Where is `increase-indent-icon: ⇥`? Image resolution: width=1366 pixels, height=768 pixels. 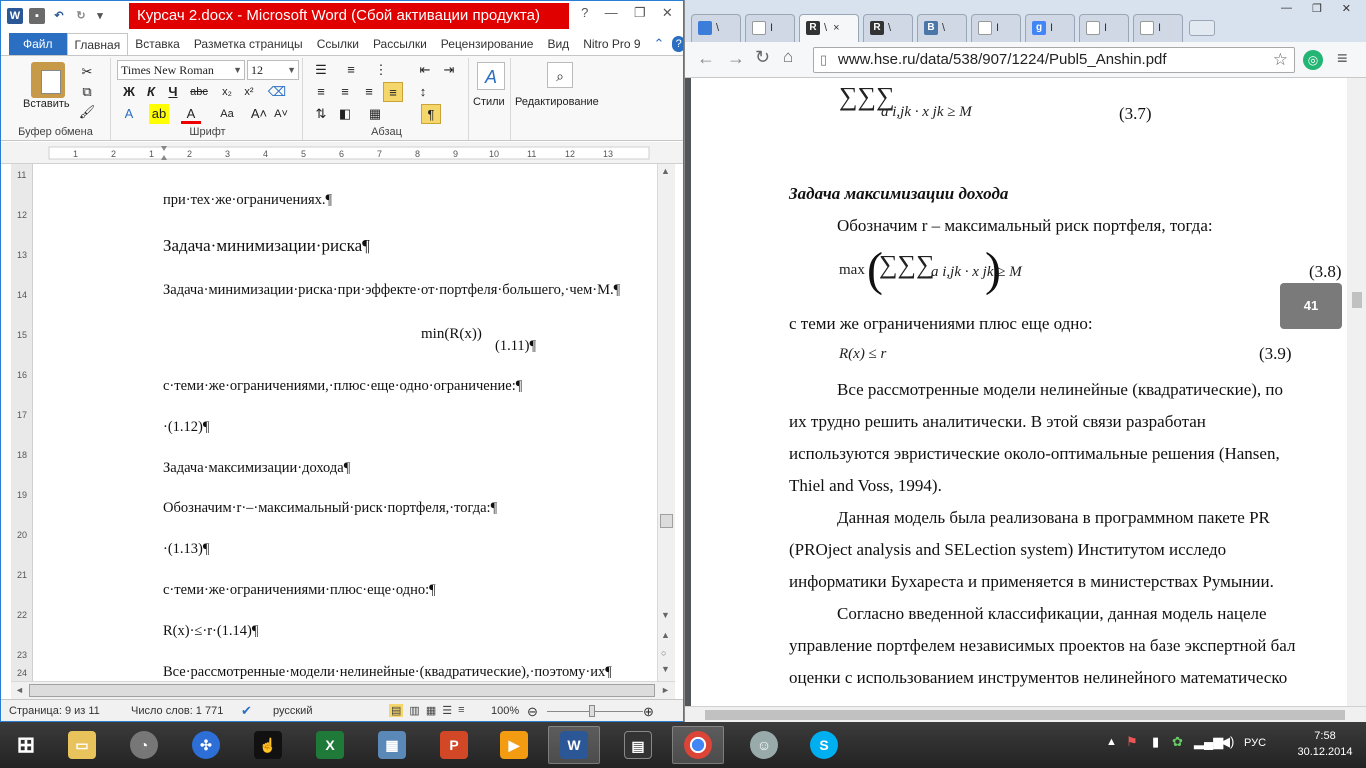 increase-indent-icon: ⇥ is located at coordinates (449, 70).